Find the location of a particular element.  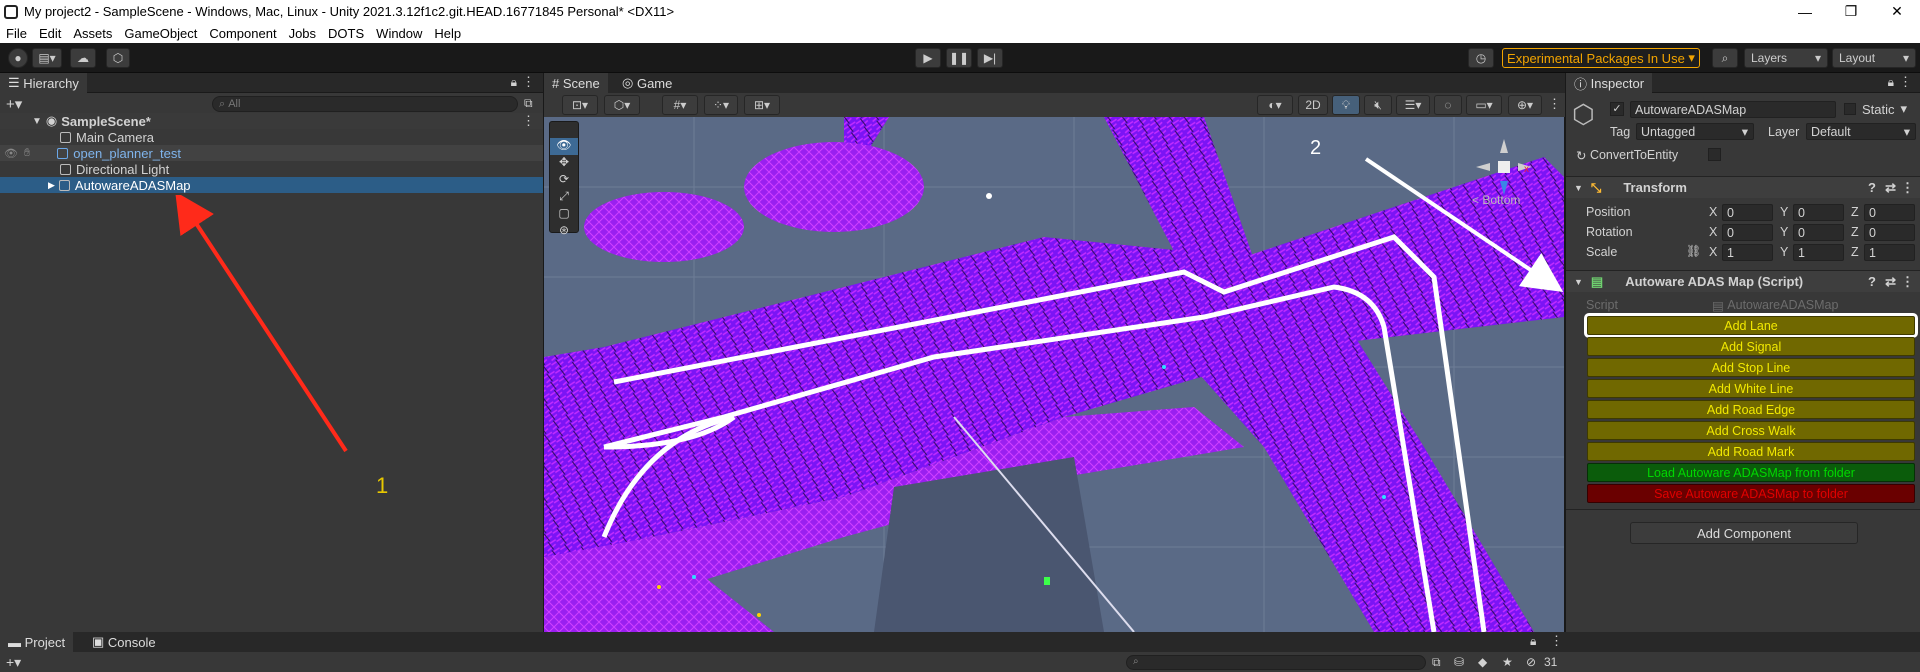

pickable-hand-icon: ✋︎ is located at coordinates (27, 153).